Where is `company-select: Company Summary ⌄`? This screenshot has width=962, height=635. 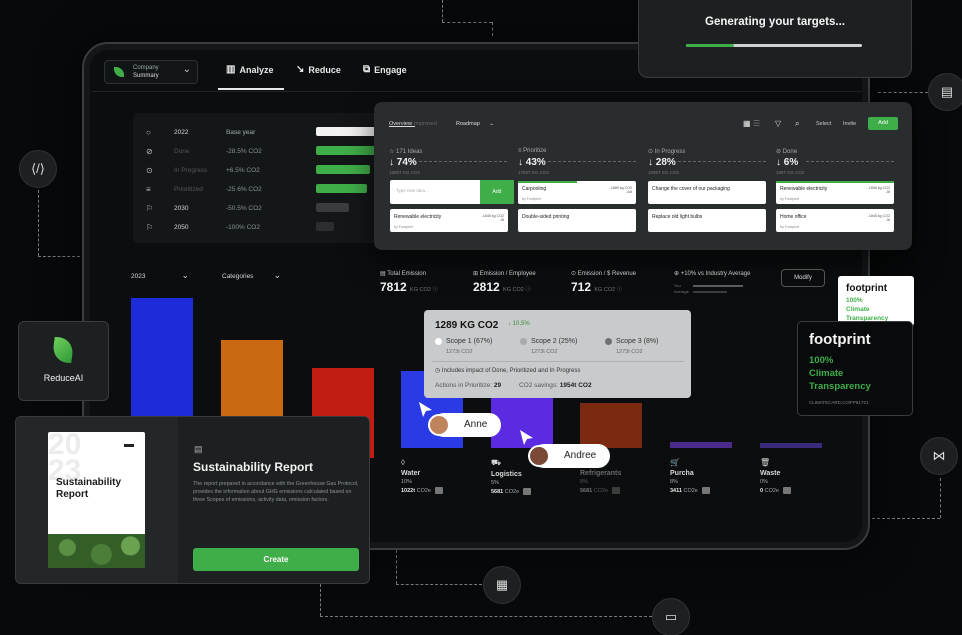 company-select: Company Summary ⌄ is located at coordinates (151, 72).